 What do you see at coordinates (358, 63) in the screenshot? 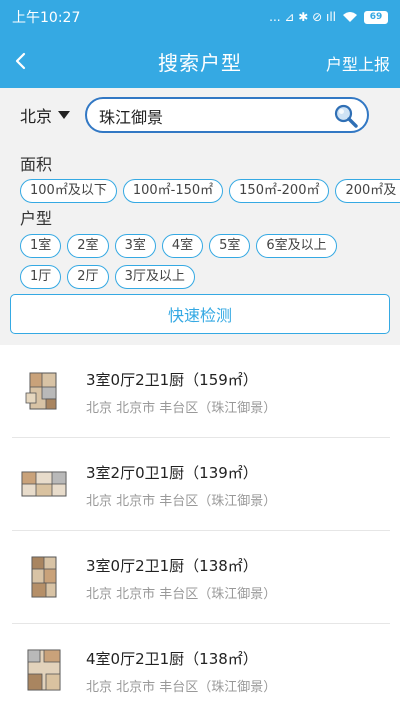
I see `report-layout-button: 户型上报` at bounding box center [358, 63].